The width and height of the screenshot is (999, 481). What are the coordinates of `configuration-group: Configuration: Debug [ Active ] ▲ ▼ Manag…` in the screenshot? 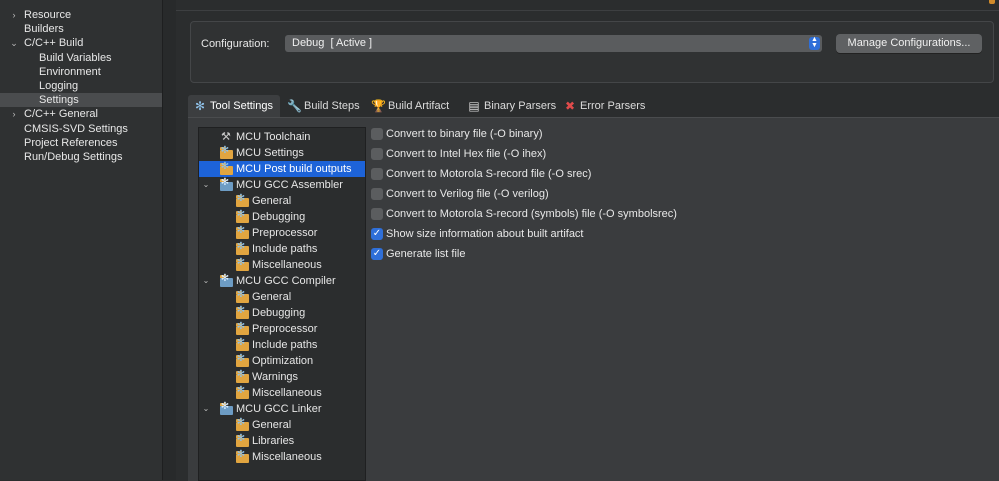 It's located at (592, 52).